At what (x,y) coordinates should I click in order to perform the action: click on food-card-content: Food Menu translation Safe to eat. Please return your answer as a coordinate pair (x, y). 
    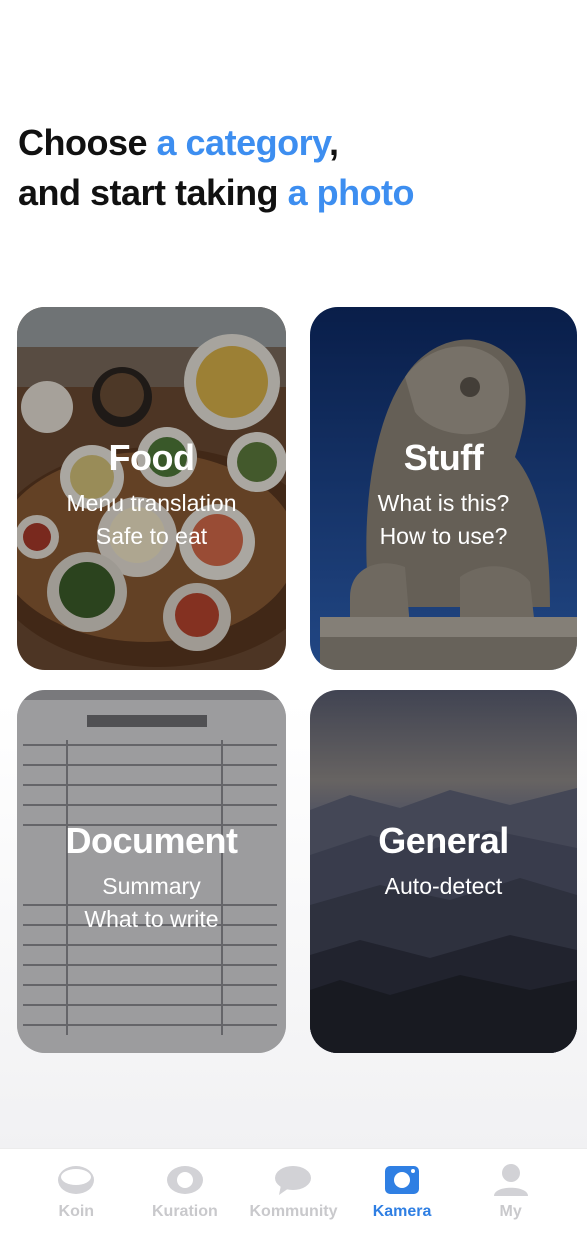
    Looking at the image, I should click on (151, 494).